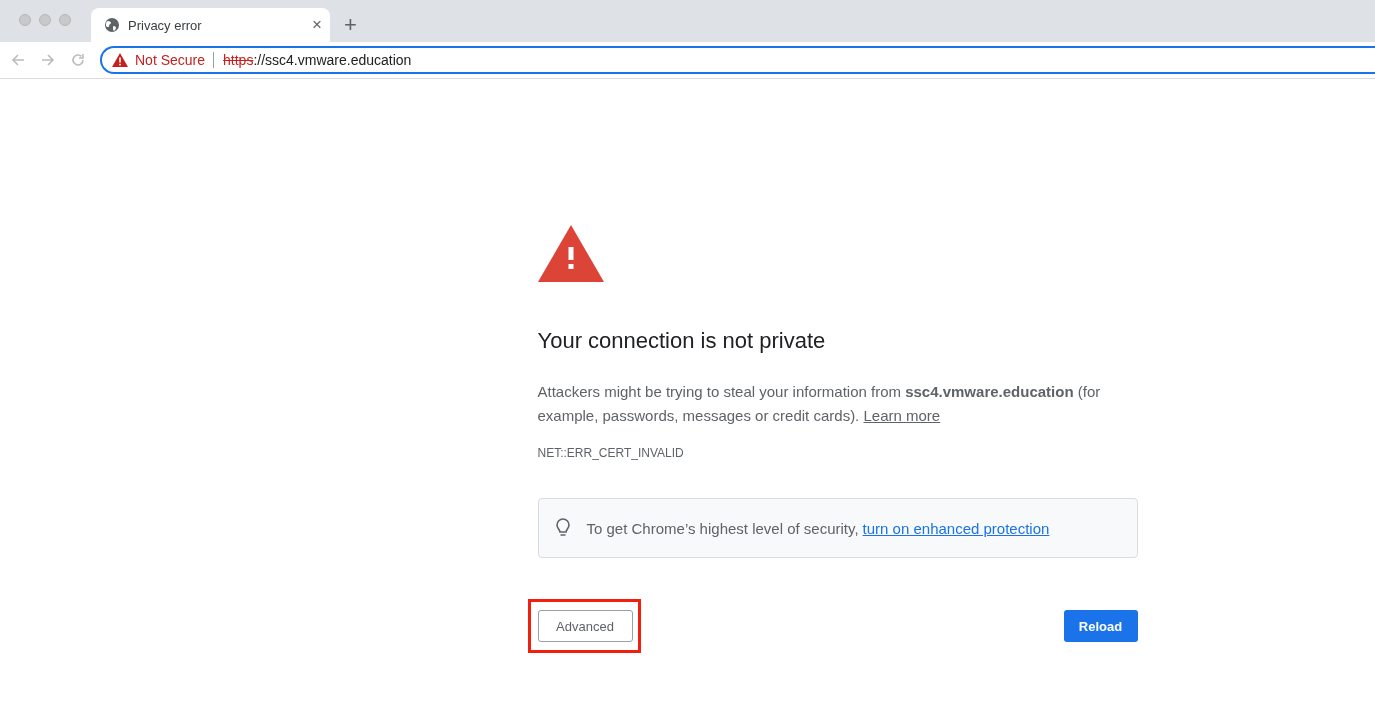 Image resolution: width=1375 pixels, height=714 pixels. What do you see at coordinates (570, 253) in the screenshot?
I see `warning-triangle-icon` at bounding box center [570, 253].